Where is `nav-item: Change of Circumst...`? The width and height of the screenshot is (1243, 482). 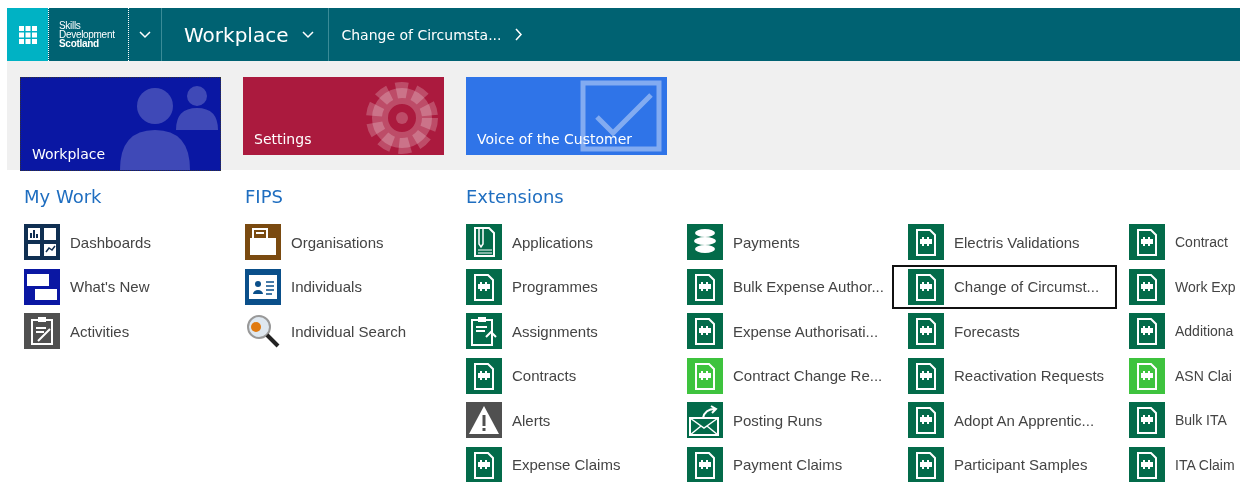 nav-item: Change of Circumst... is located at coordinates (1004, 286).